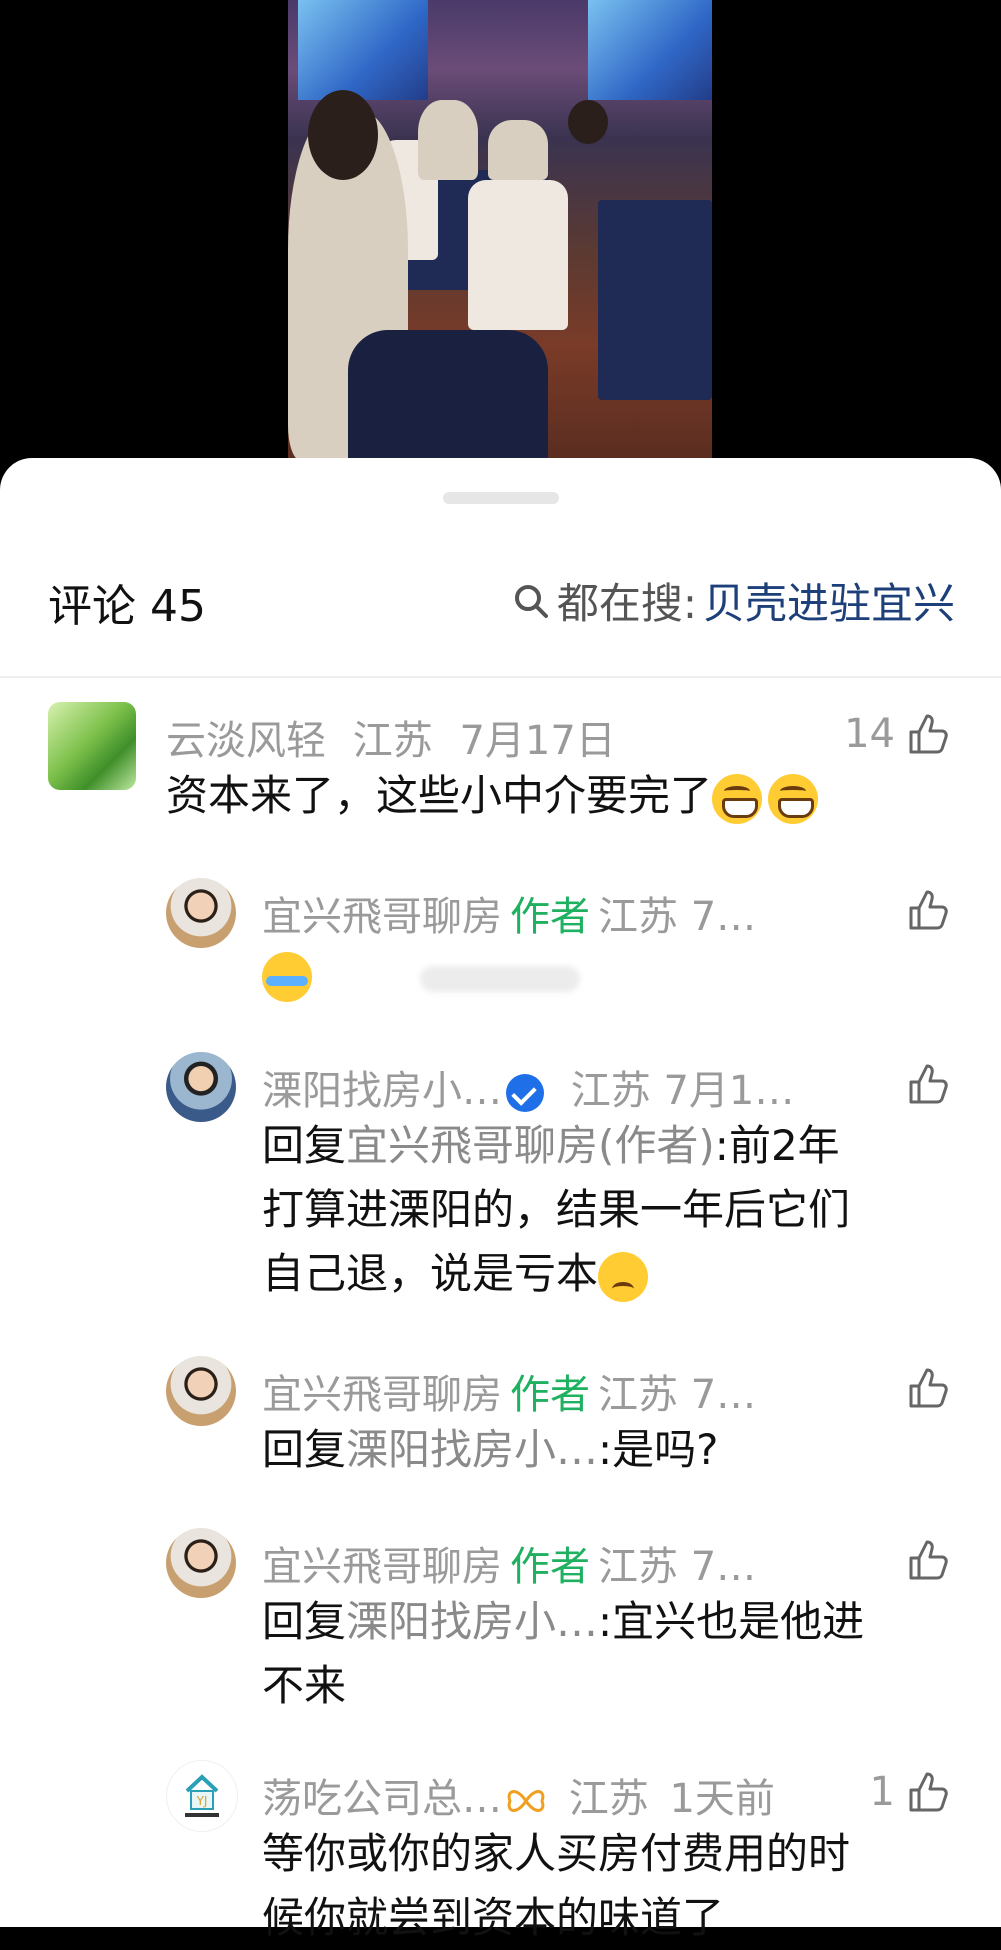 The width and height of the screenshot is (1001, 1950). Describe the element at coordinates (556, 1885) in the screenshot. I see `comment-text: 等你或你的家人买房付费用的时 候你就尝到资本的味道了` at that location.